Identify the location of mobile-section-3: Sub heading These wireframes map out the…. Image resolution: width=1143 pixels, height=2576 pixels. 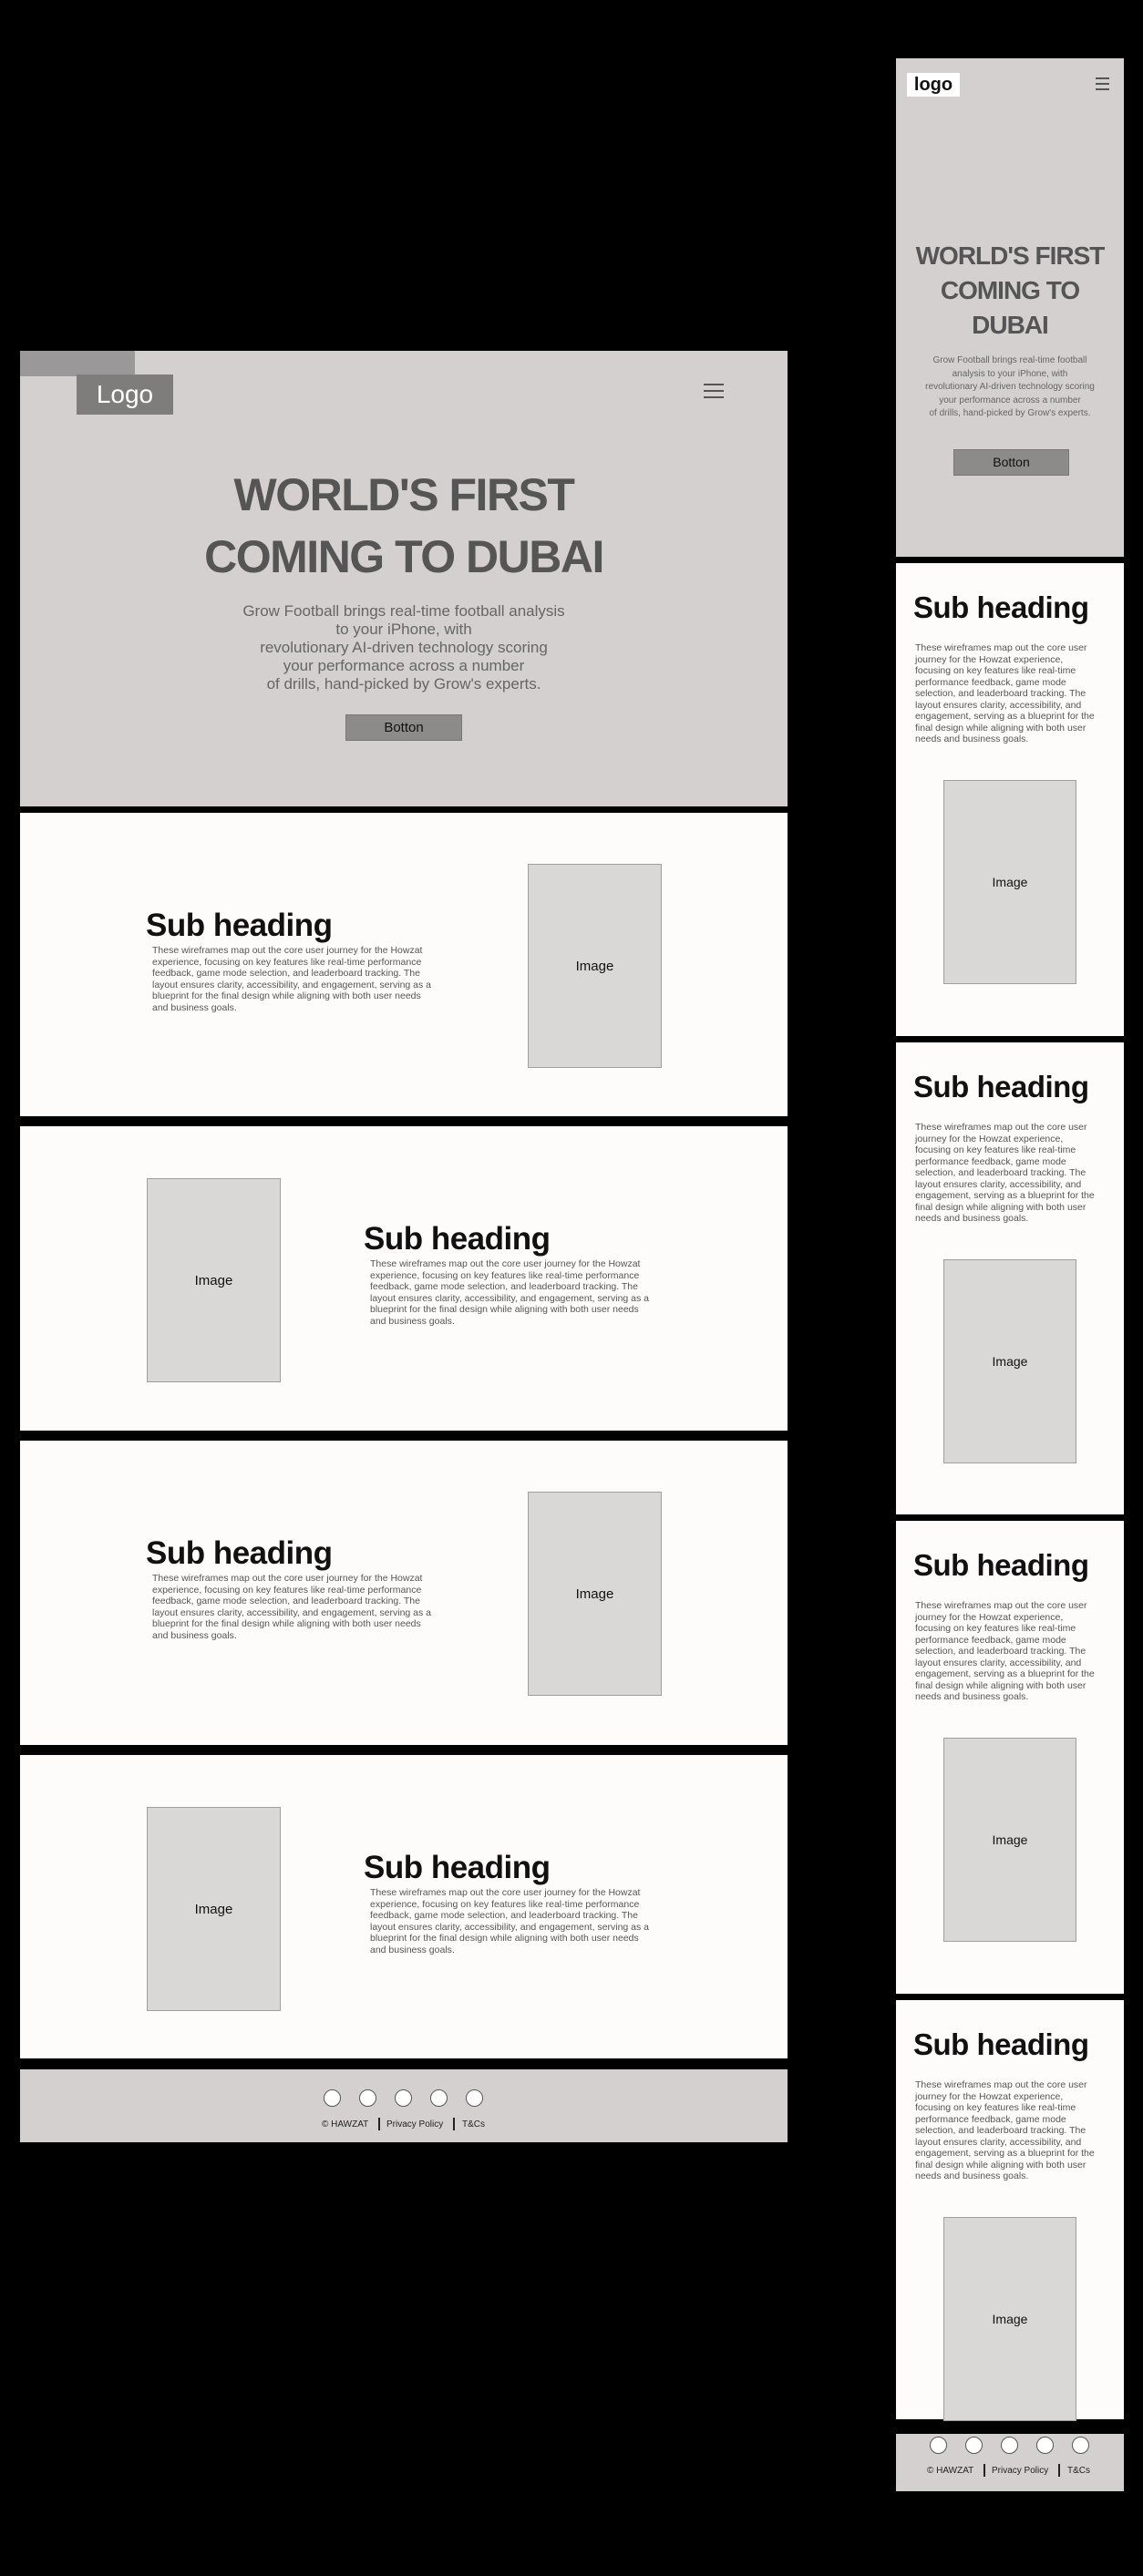
(1010, 1757).